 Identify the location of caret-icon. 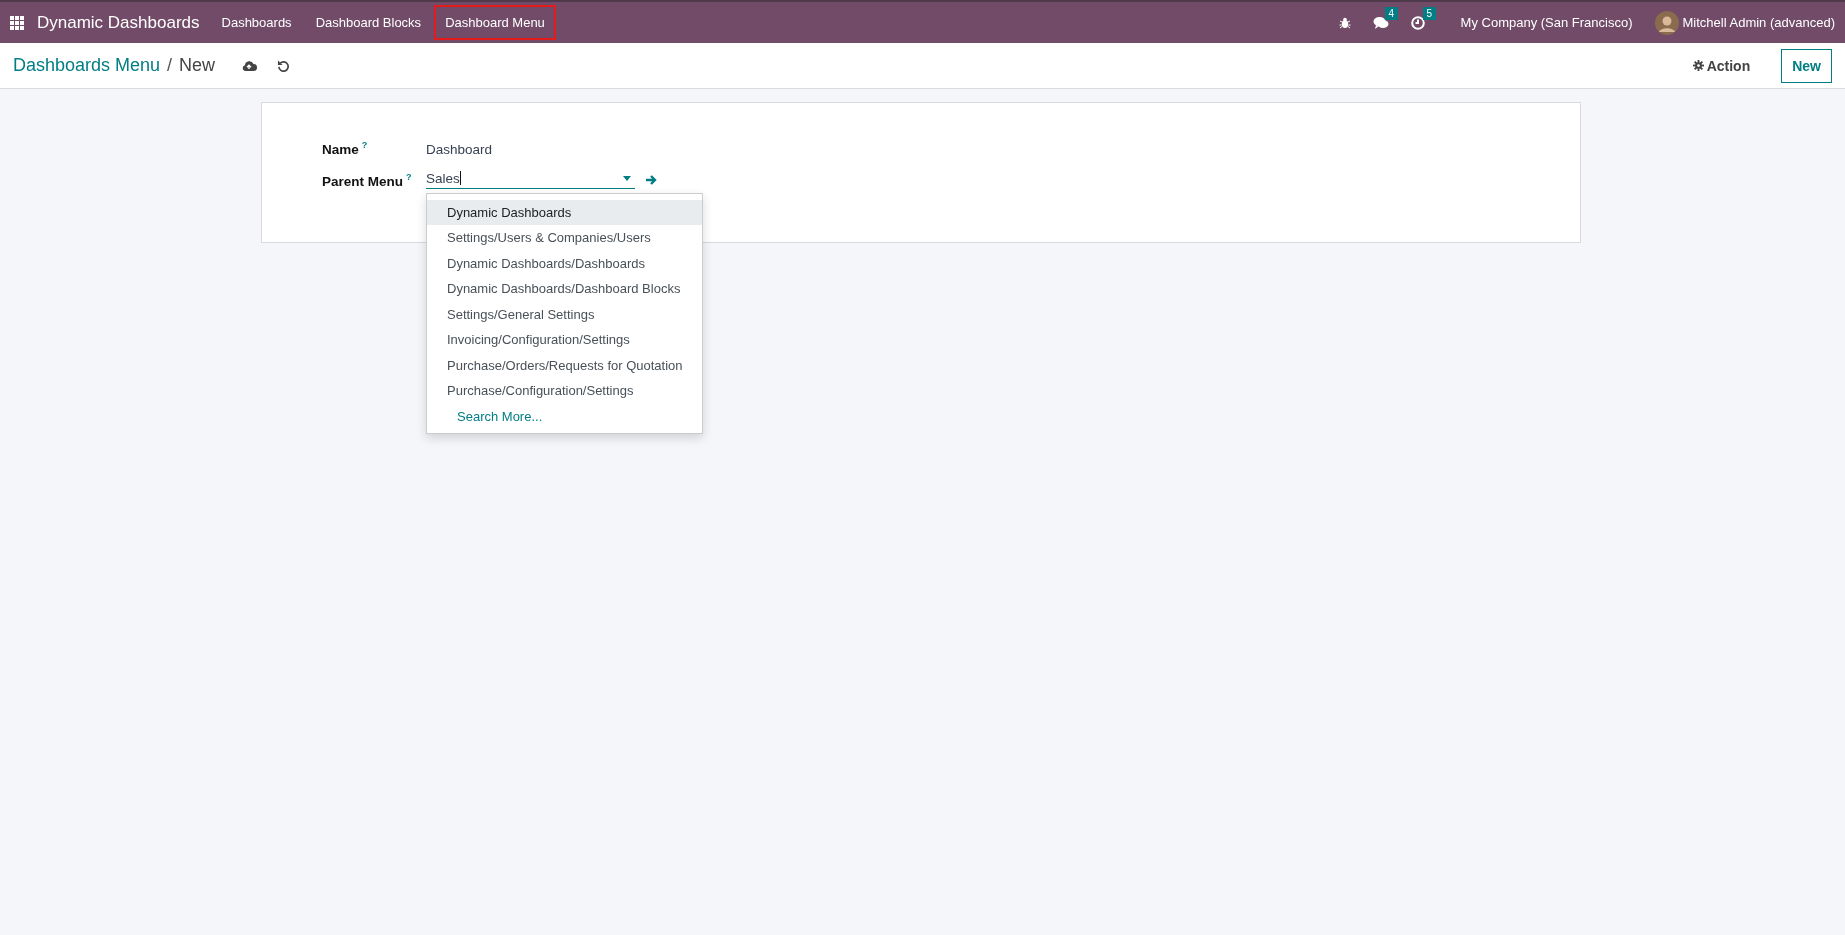
(627, 178).